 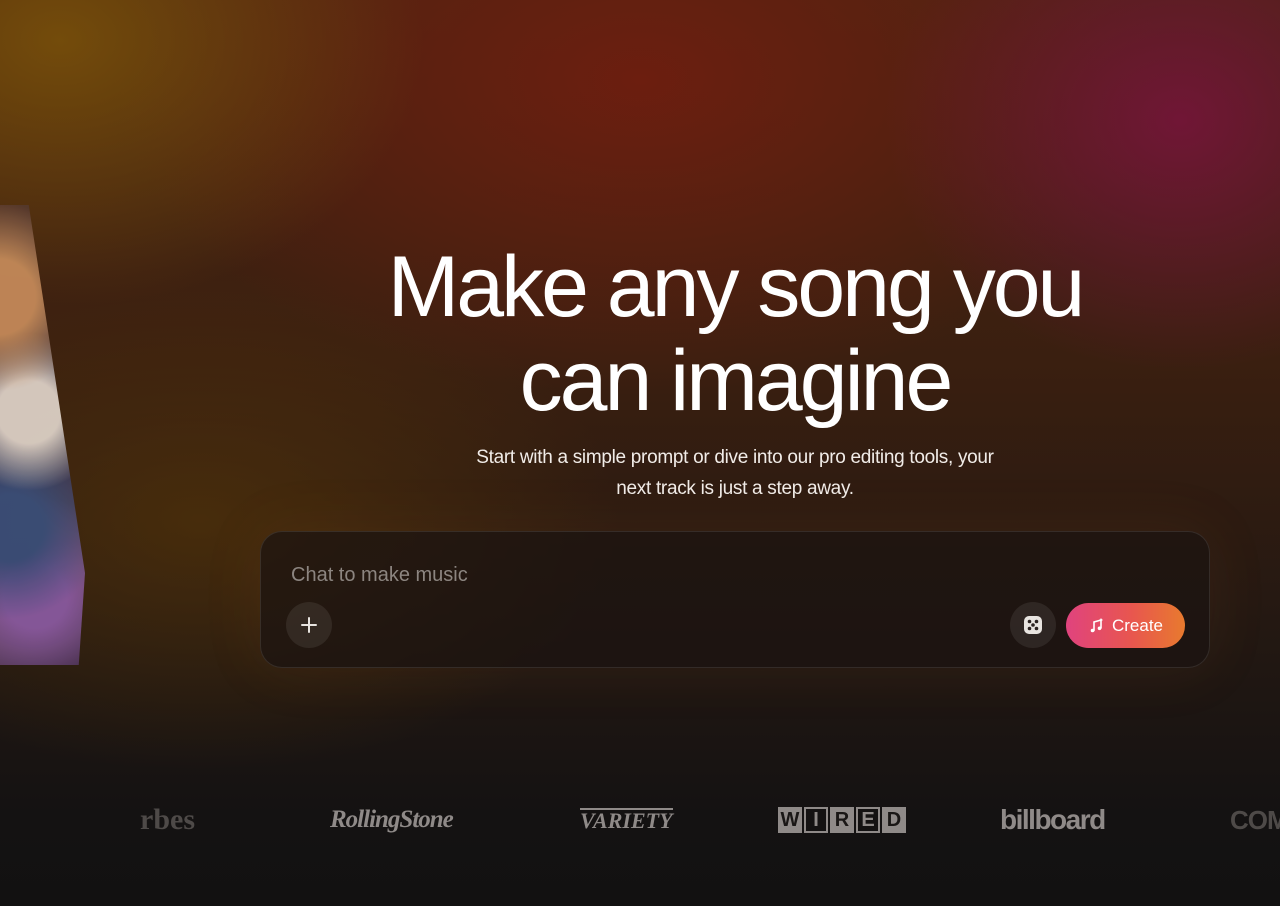 I want to click on wired-logo-letter: E, so click(x=868, y=820).